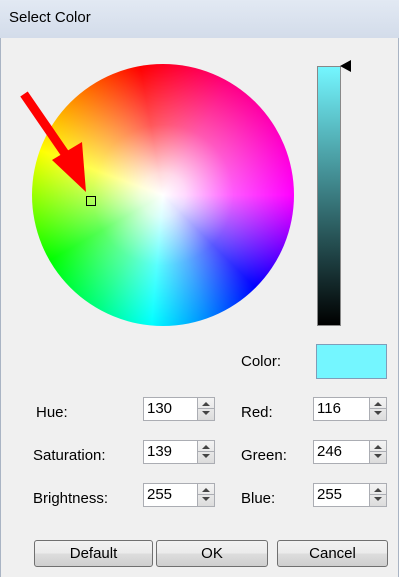 This screenshot has width=399, height=577. Describe the element at coordinates (212, 553) in the screenshot. I see `ok-button: OK` at that location.